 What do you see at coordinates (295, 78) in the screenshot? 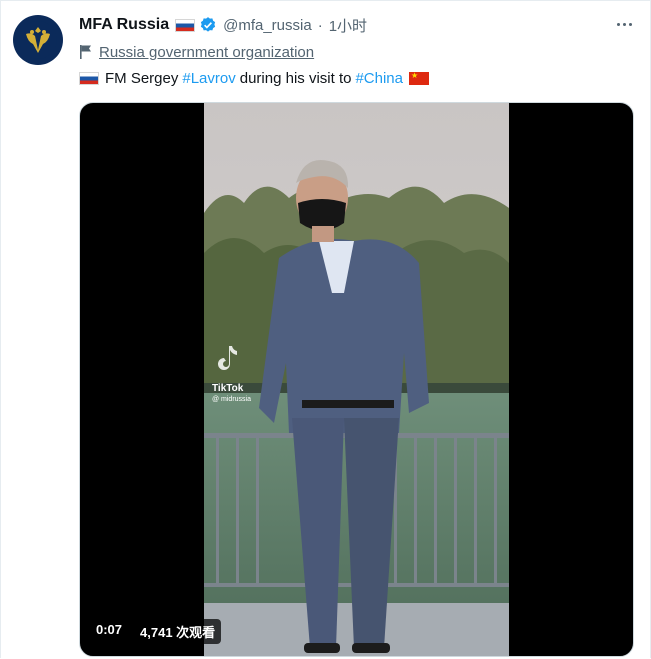
I see `text-middle: during his visit to` at bounding box center [295, 78].